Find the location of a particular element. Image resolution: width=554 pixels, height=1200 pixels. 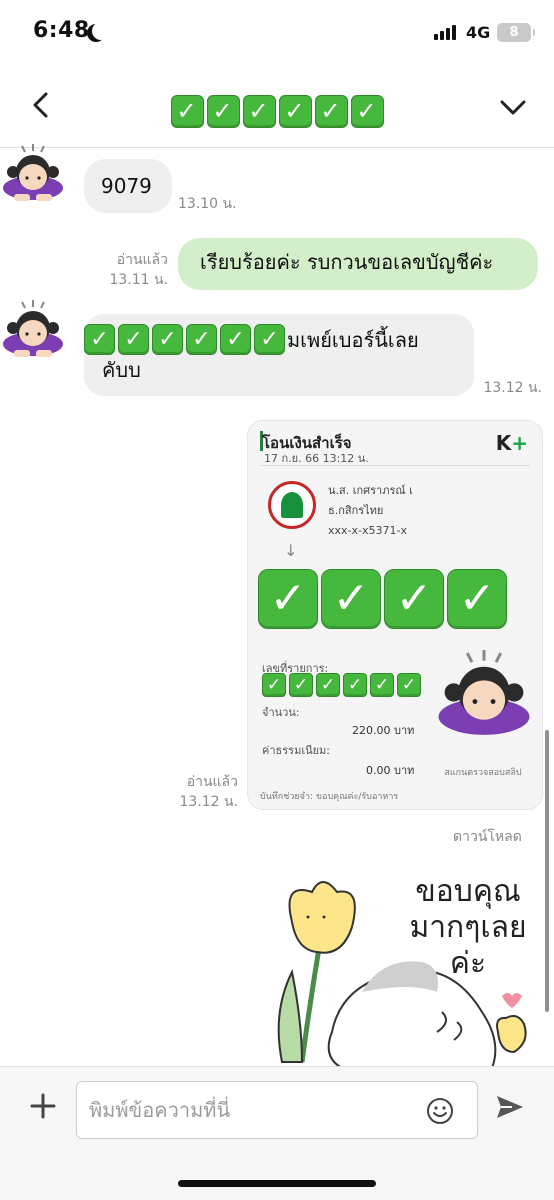

message-text: 9079 is located at coordinates (126, 186).